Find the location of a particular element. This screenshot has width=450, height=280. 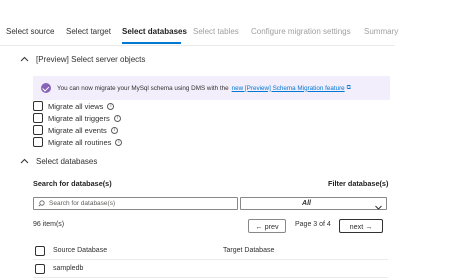

tab-configure-migration-settings: Configure migration settings is located at coordinates (301, 31).